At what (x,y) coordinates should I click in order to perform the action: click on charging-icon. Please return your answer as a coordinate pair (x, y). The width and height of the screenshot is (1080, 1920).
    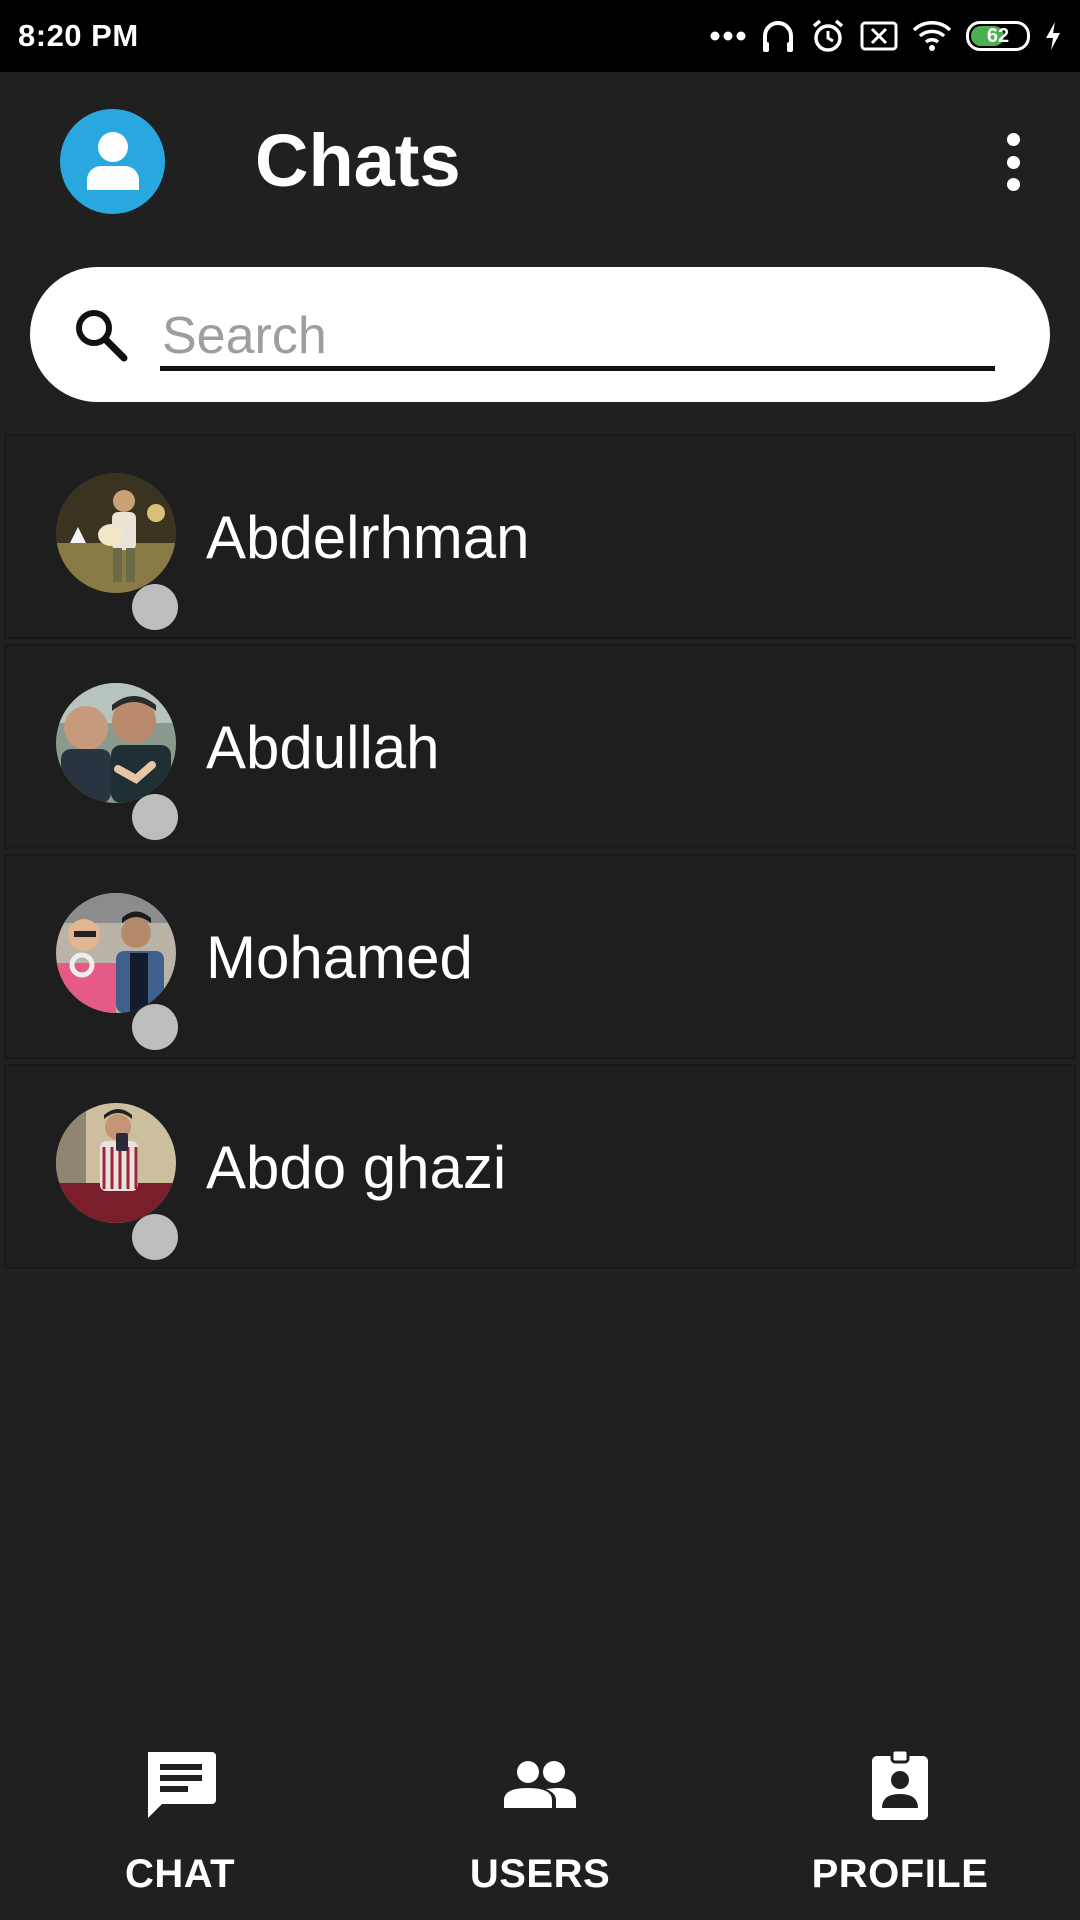
    Looking at the image, I should click on (1053, 36).